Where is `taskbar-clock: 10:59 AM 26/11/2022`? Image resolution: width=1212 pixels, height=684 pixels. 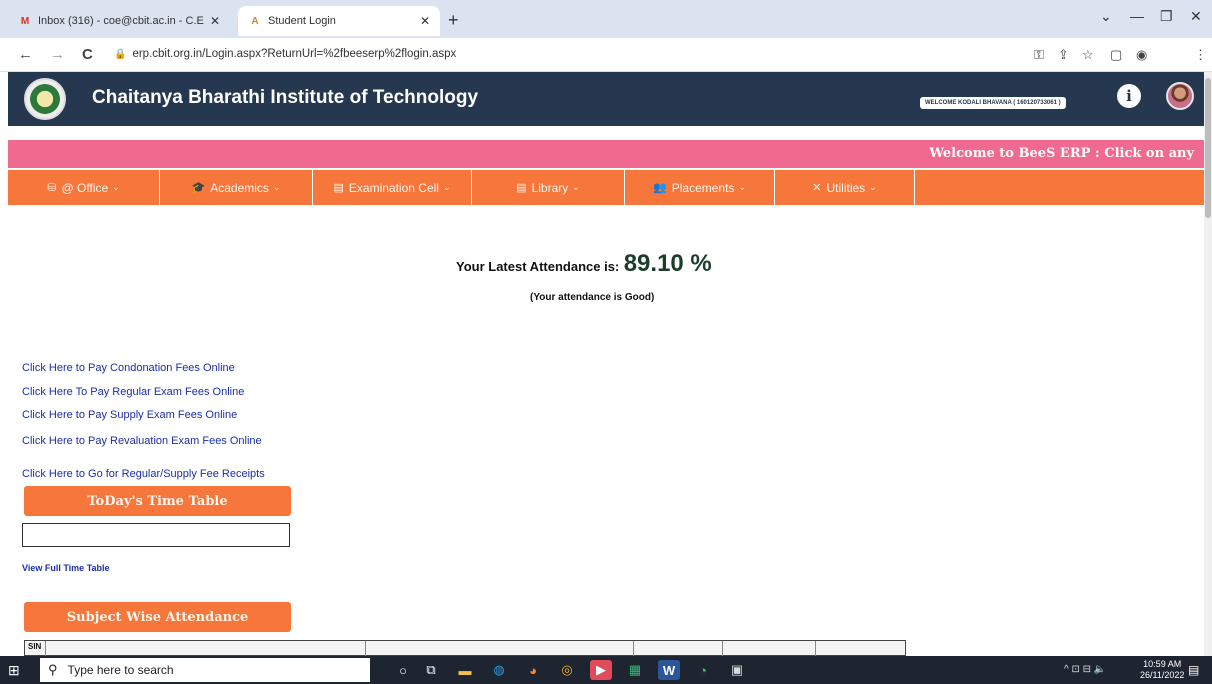 taskbar-clock: 10:59 AM 26/11/2022 is located at coordinates (1162, 670).